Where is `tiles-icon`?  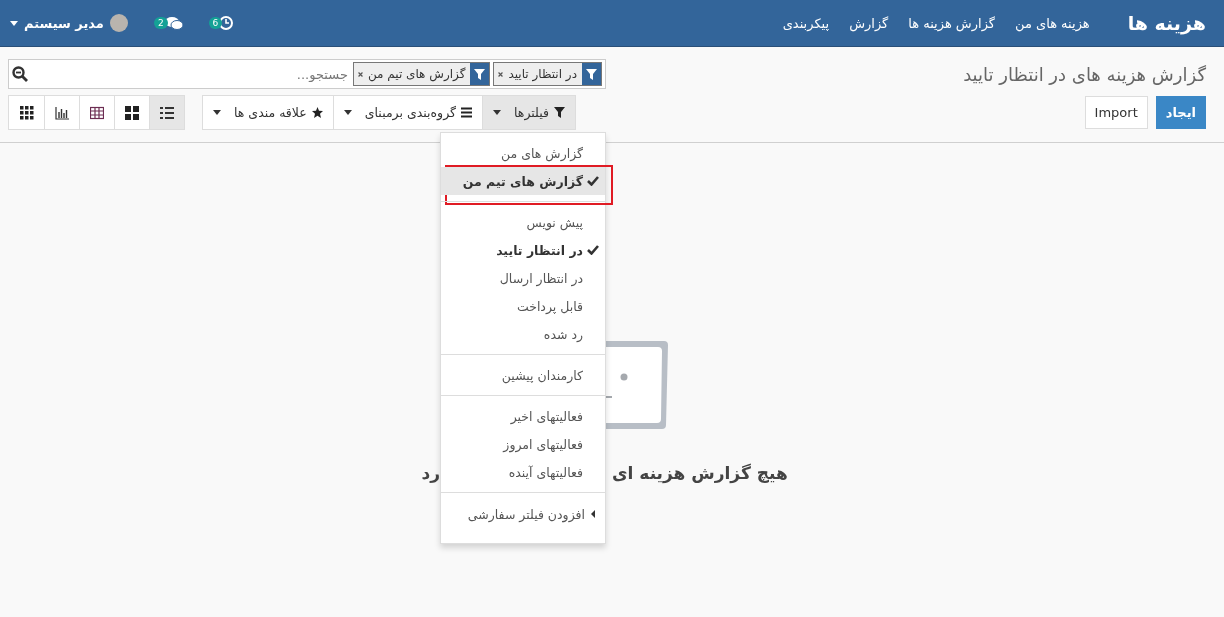
tiles-icon is located at coordinates (132, 112).